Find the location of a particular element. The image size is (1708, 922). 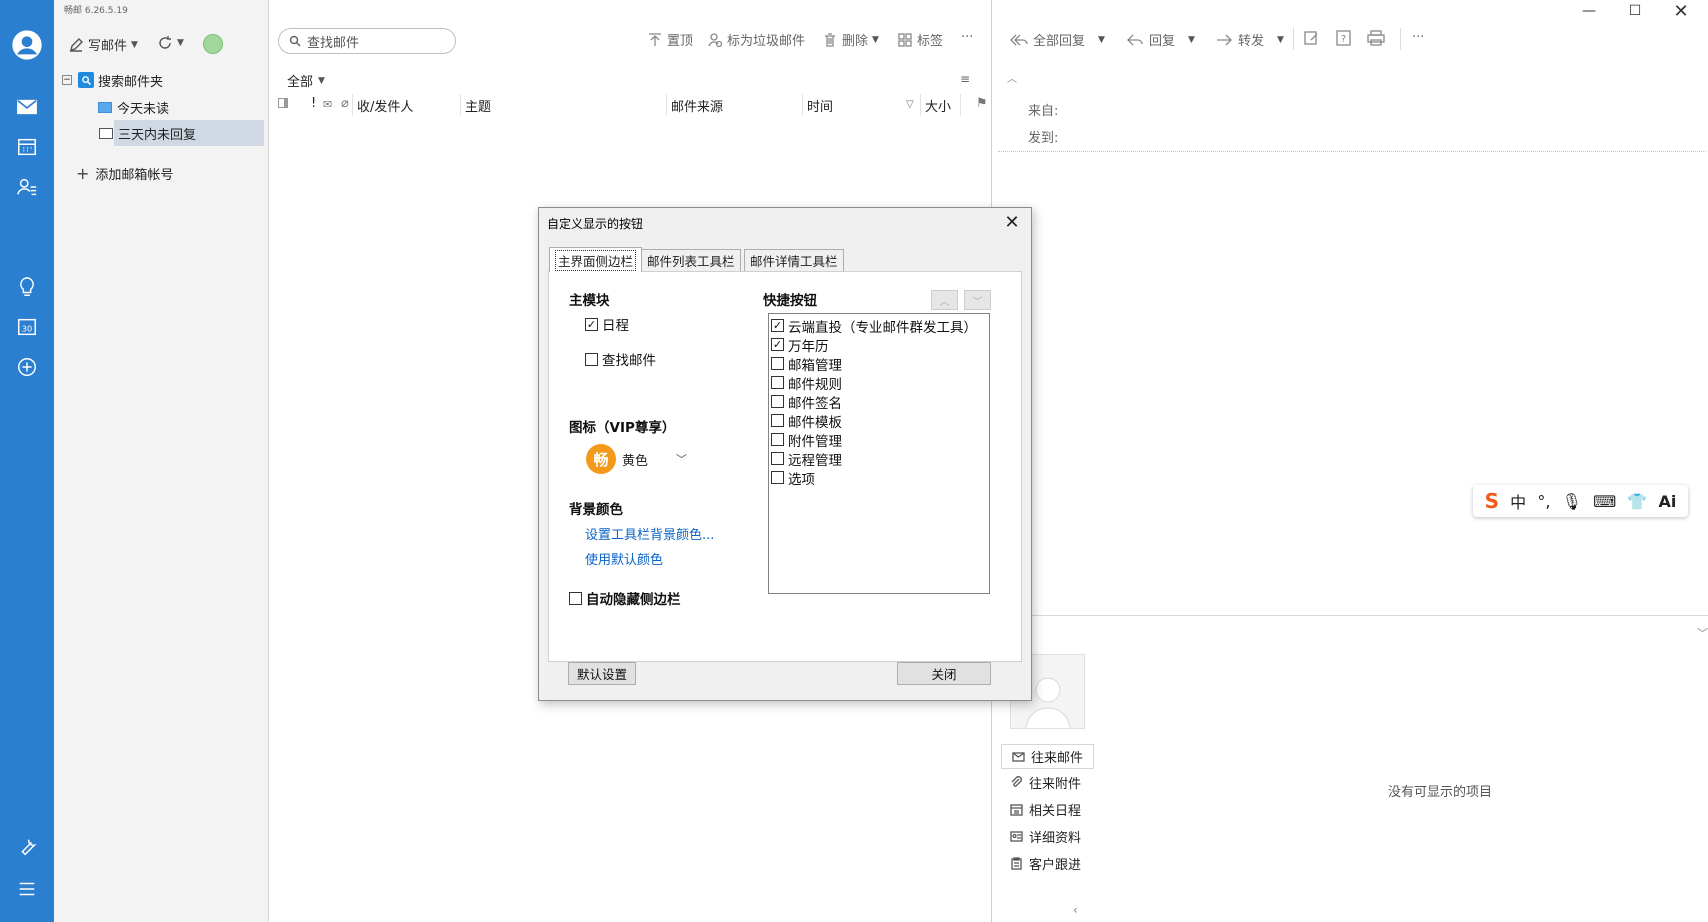

icon-color-select: 畅 黄色 ﹀ is located at coordinates (636, 459).